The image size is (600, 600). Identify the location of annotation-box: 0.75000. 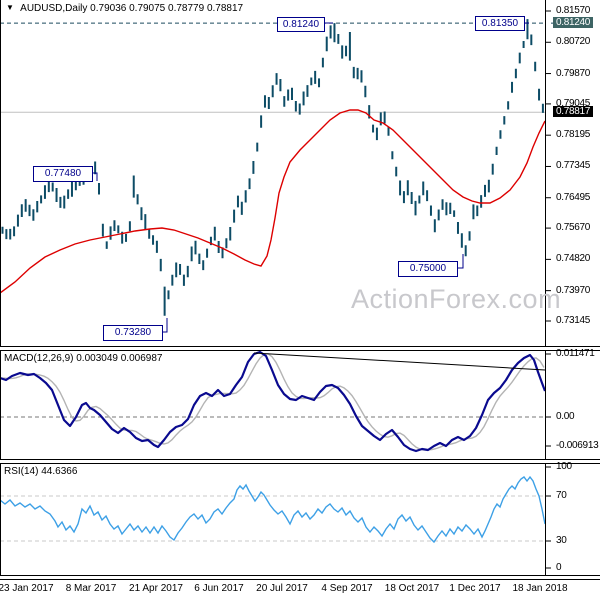
(428, 269).